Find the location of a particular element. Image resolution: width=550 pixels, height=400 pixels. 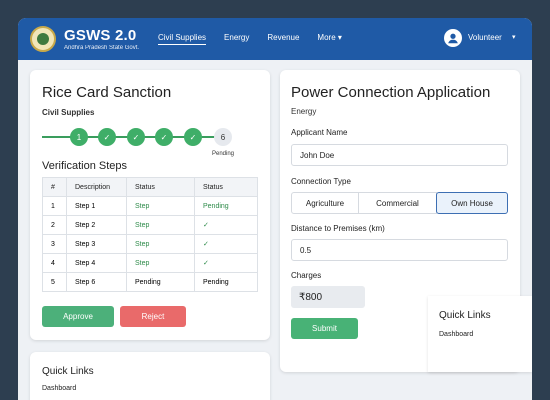

row-description: Step 2 is located at coordinates (96, 225).